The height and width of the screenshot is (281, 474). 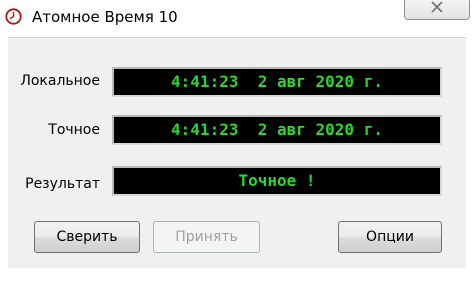 I want to click on options-button: Опции, so click(x=390, y=237).